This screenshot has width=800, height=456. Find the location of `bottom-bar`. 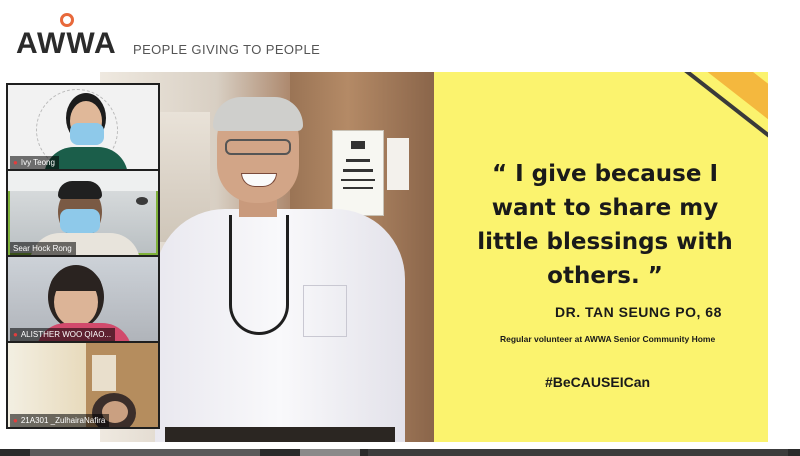

bottom-bar is located at coordinates (400, 452).